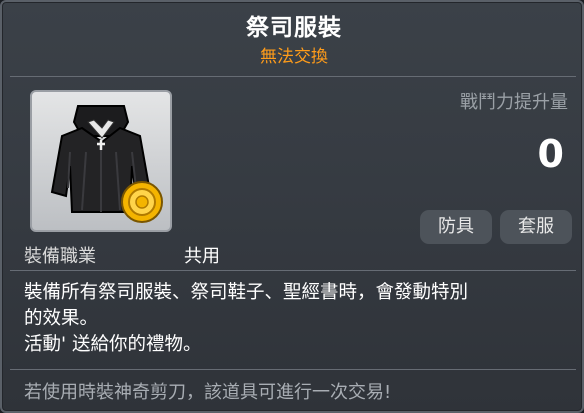 This screenshot has width=584, height=413. Describe the element at coordinates (106, 164) in the screenshot. I see `priest-robe-icon` at that location.